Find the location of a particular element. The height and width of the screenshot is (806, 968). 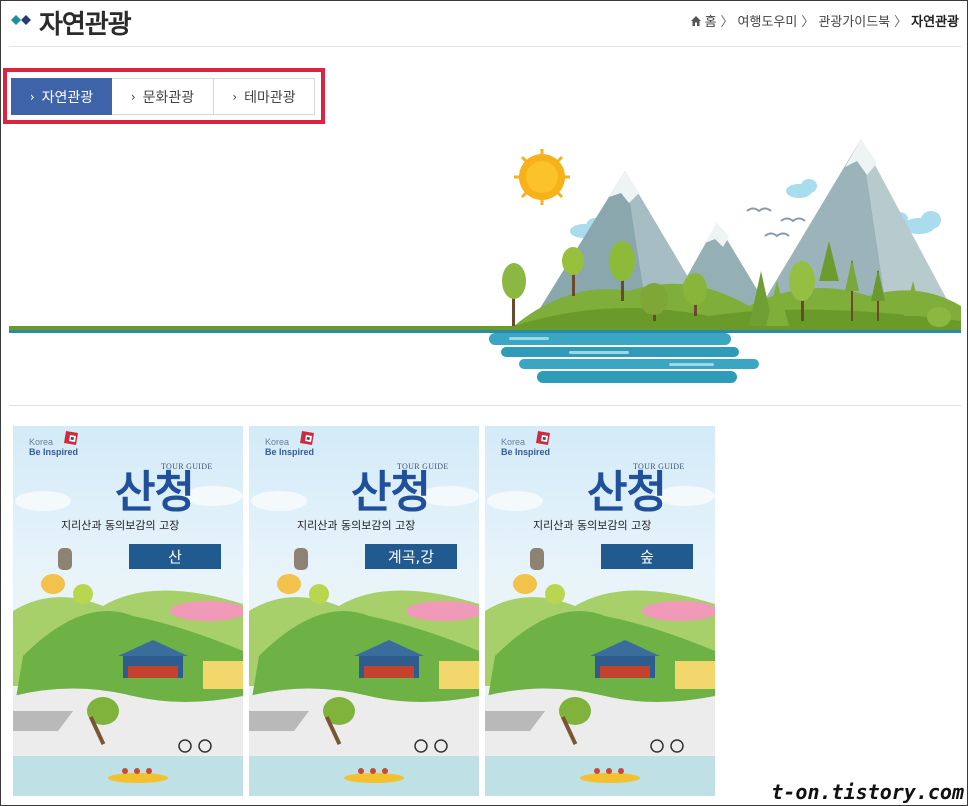

tab-label: 문화관광 is located at coordinates (168, 97).